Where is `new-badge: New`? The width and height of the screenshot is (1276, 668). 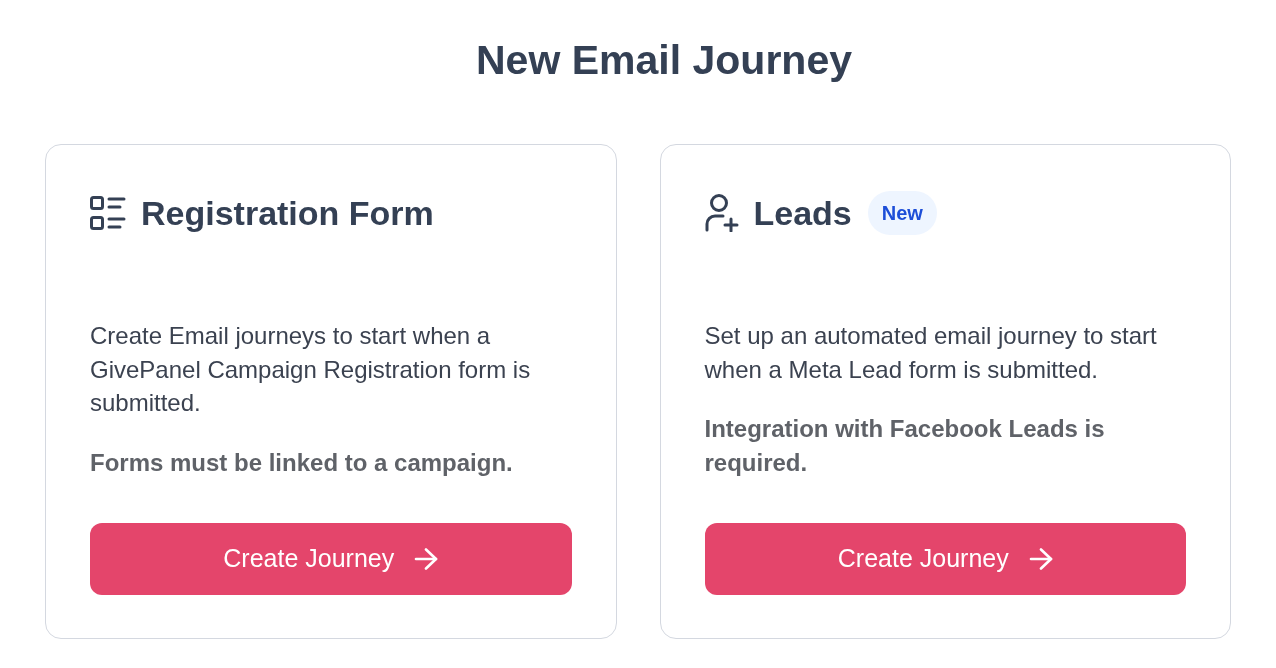 new-badge: New is located at coordinates (902, 213).